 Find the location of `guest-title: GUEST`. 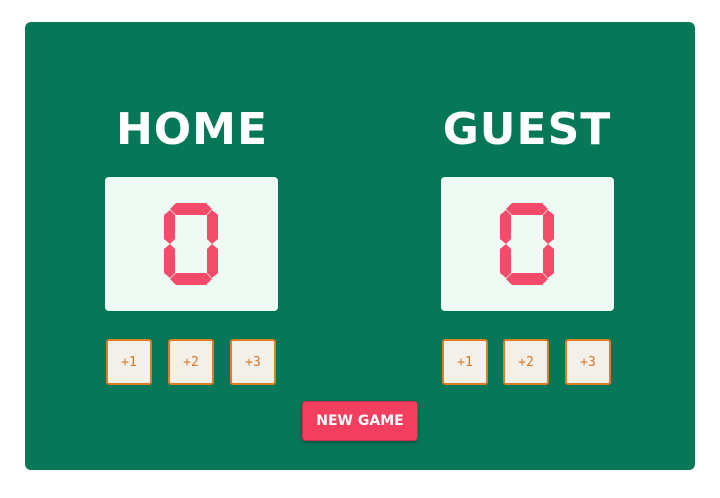

guest-title: GUEST is located at coordinates (527, 129).